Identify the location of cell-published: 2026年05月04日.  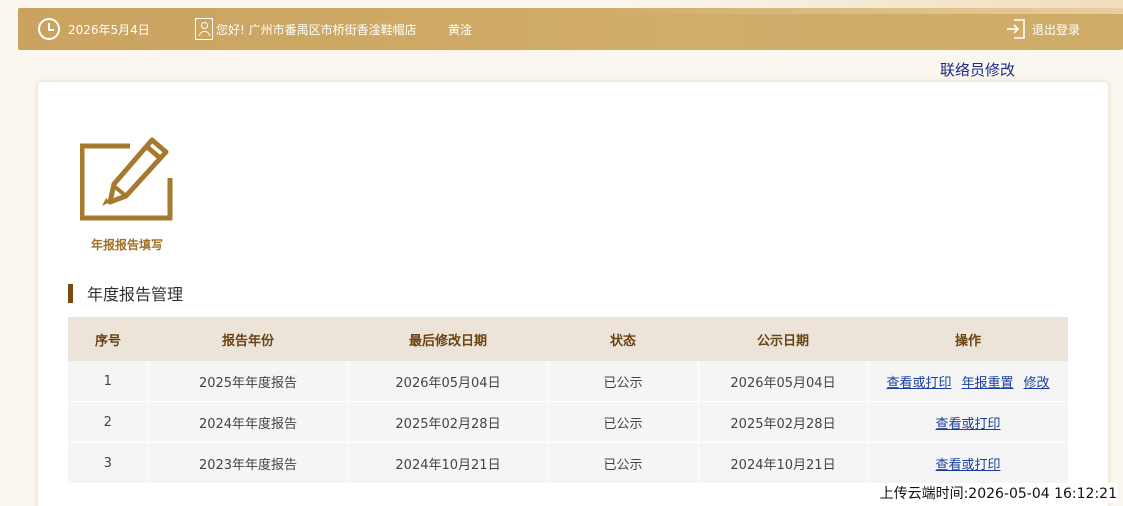
(783, 381).